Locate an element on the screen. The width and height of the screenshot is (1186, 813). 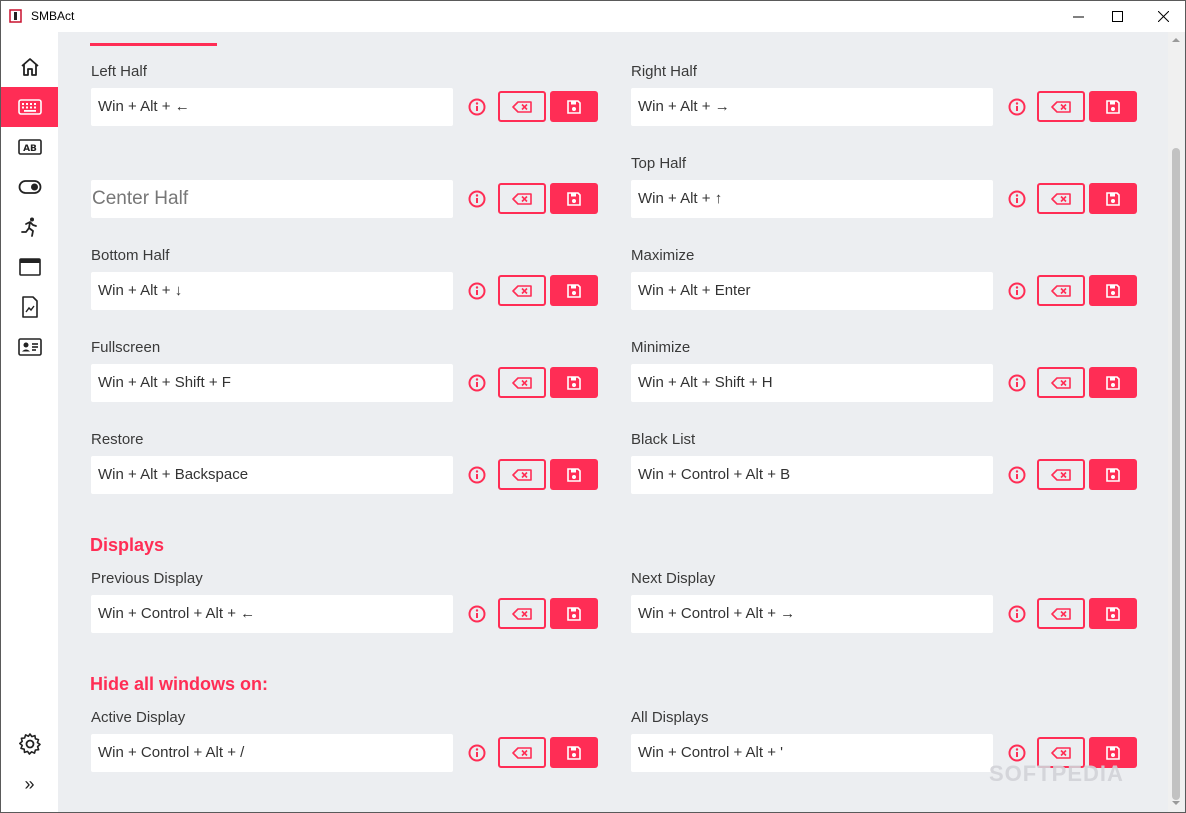
previous-display-label: Previous Display is located at coordinates (147, 578).